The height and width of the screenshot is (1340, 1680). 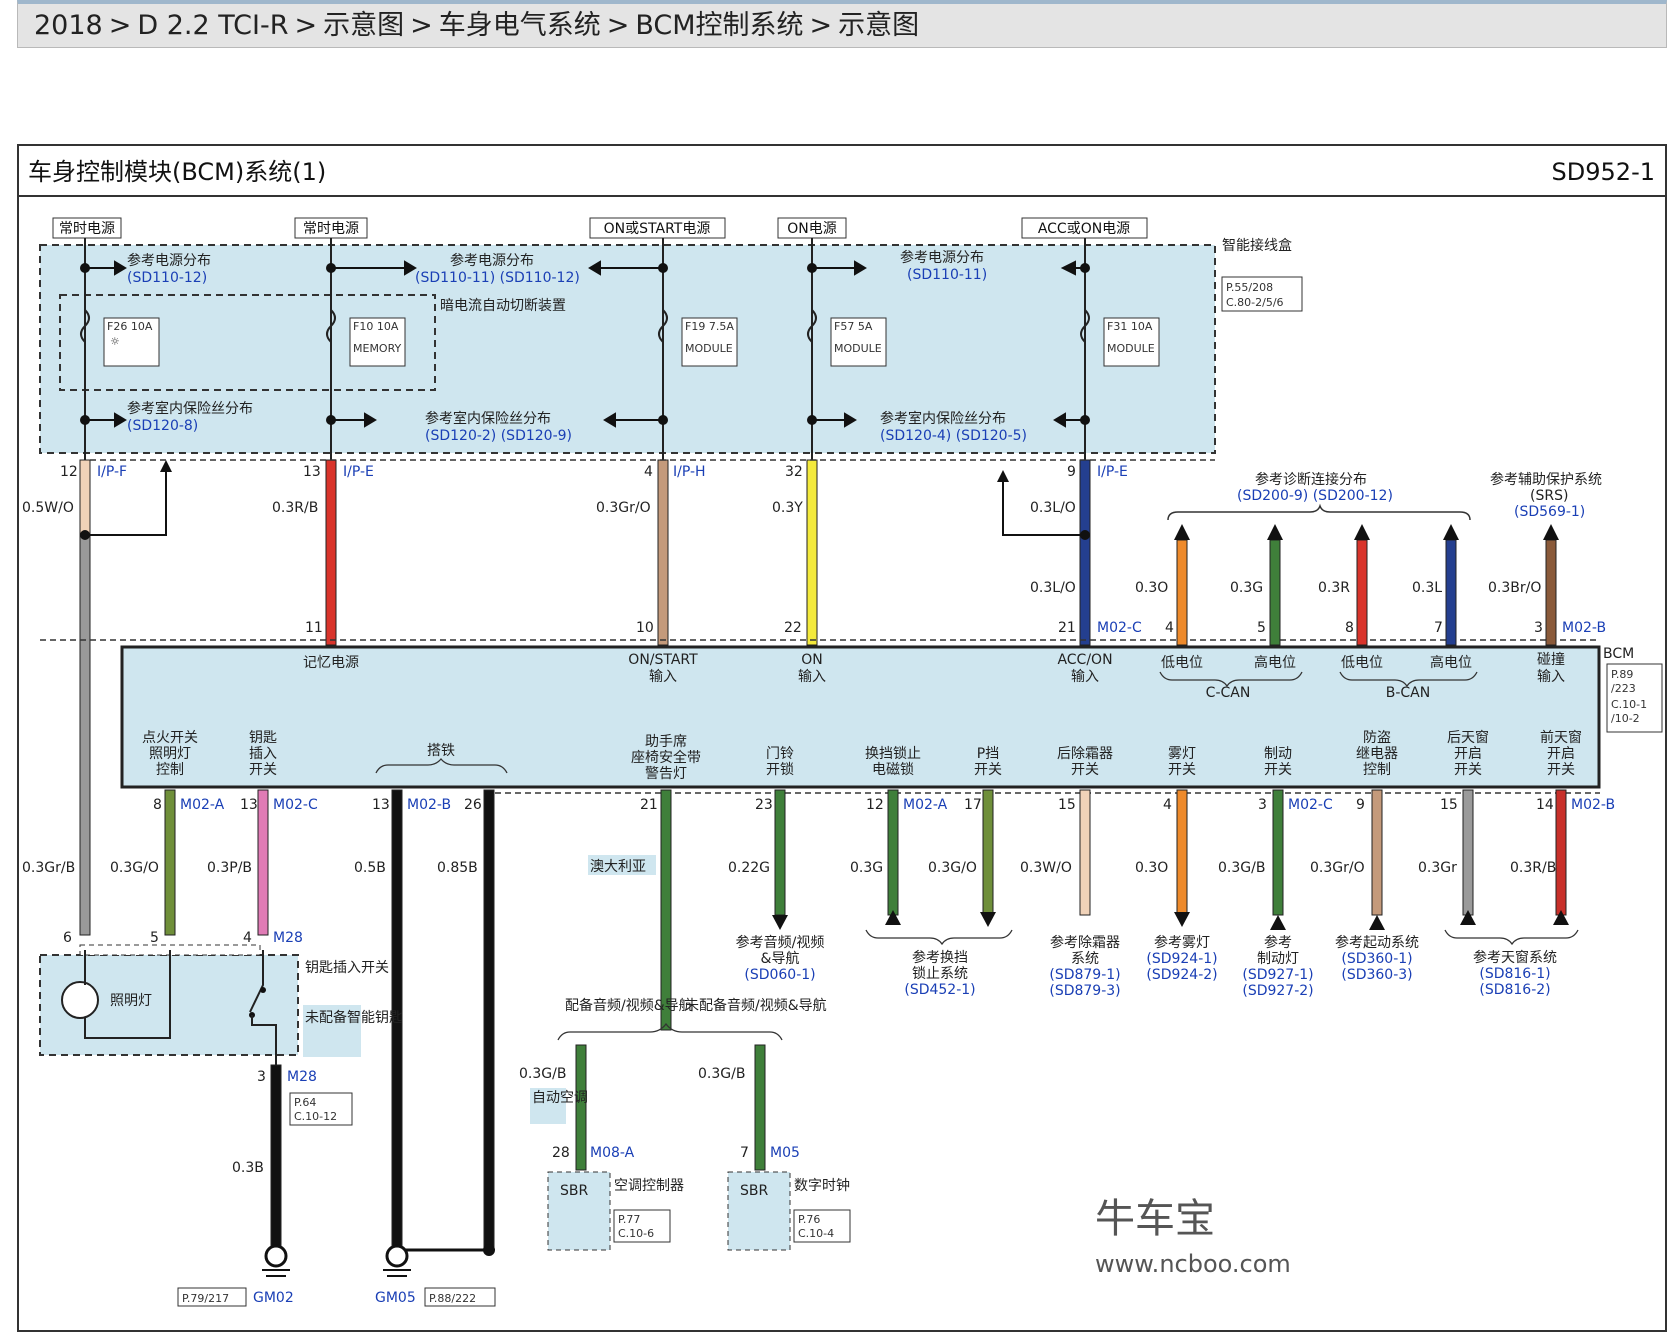 I want to click on pin-number: 21, so click(x=649, y=805).